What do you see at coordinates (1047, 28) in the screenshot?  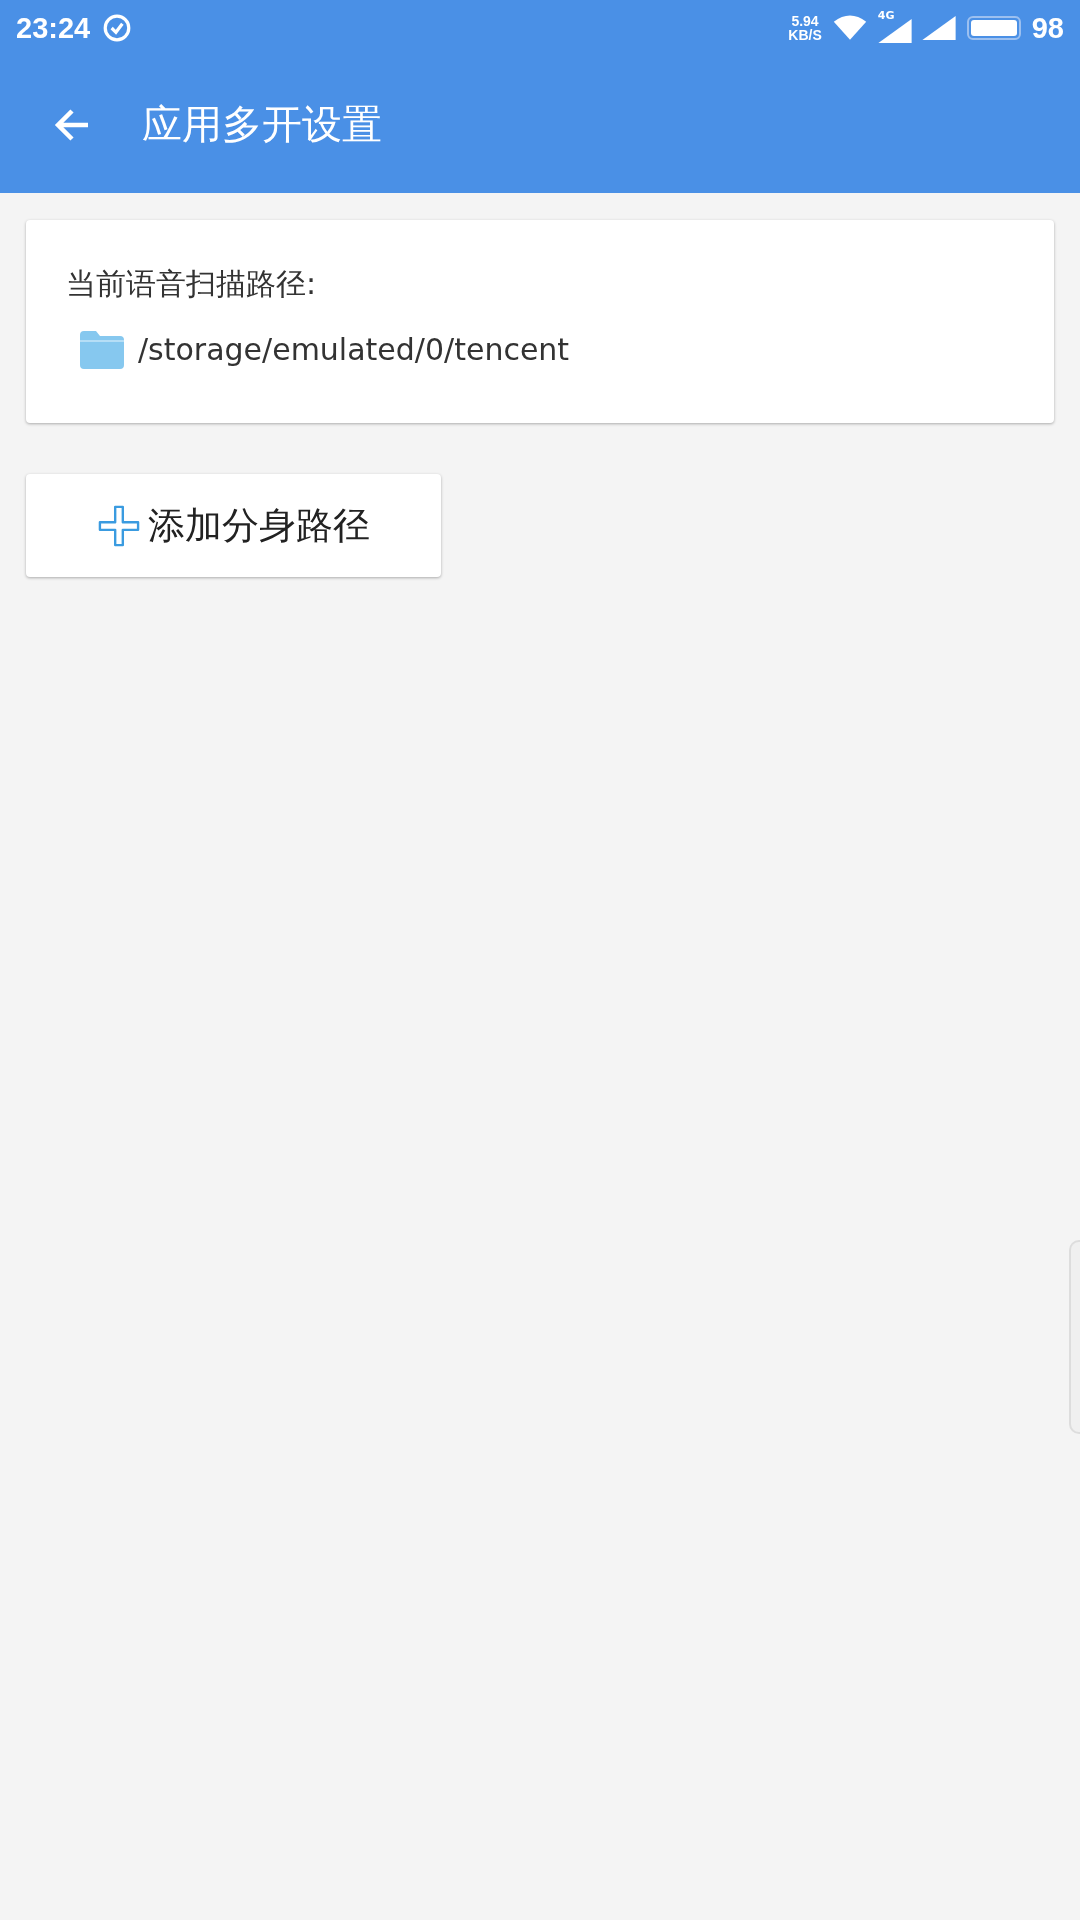 I see `battery-level: 98` at bounding box center [1047, 28].